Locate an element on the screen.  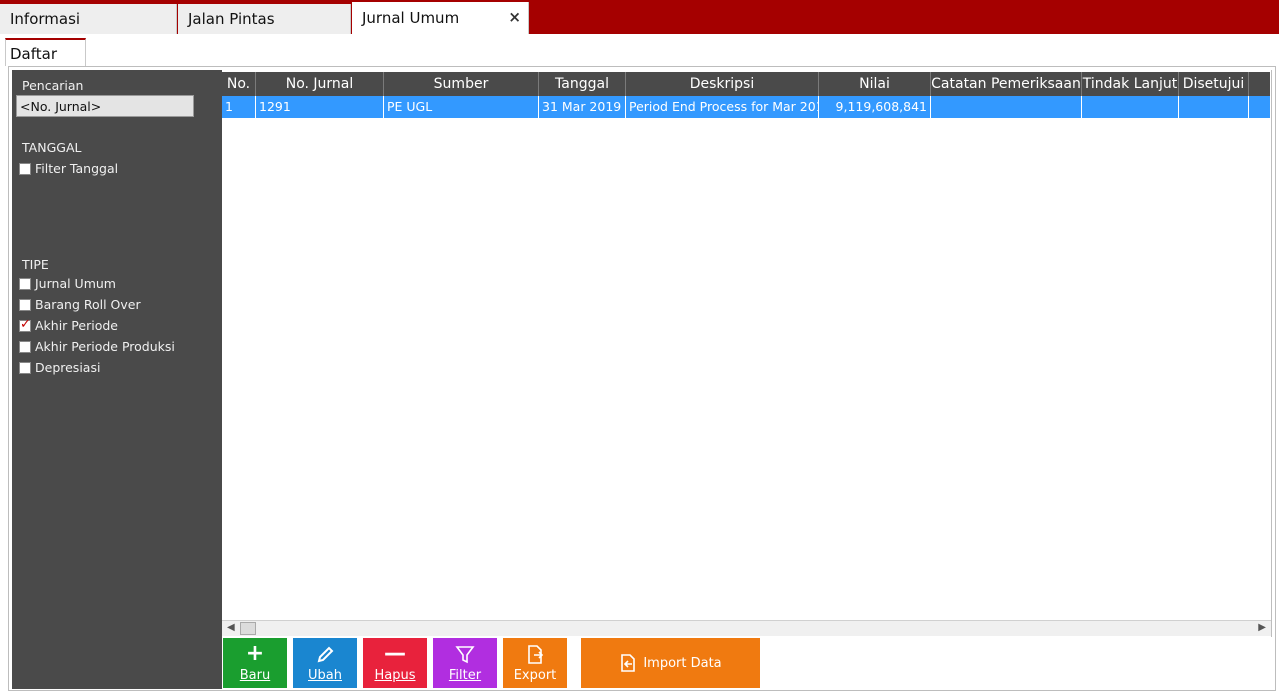
column-header-filler is located at coordinates (1259, 84).